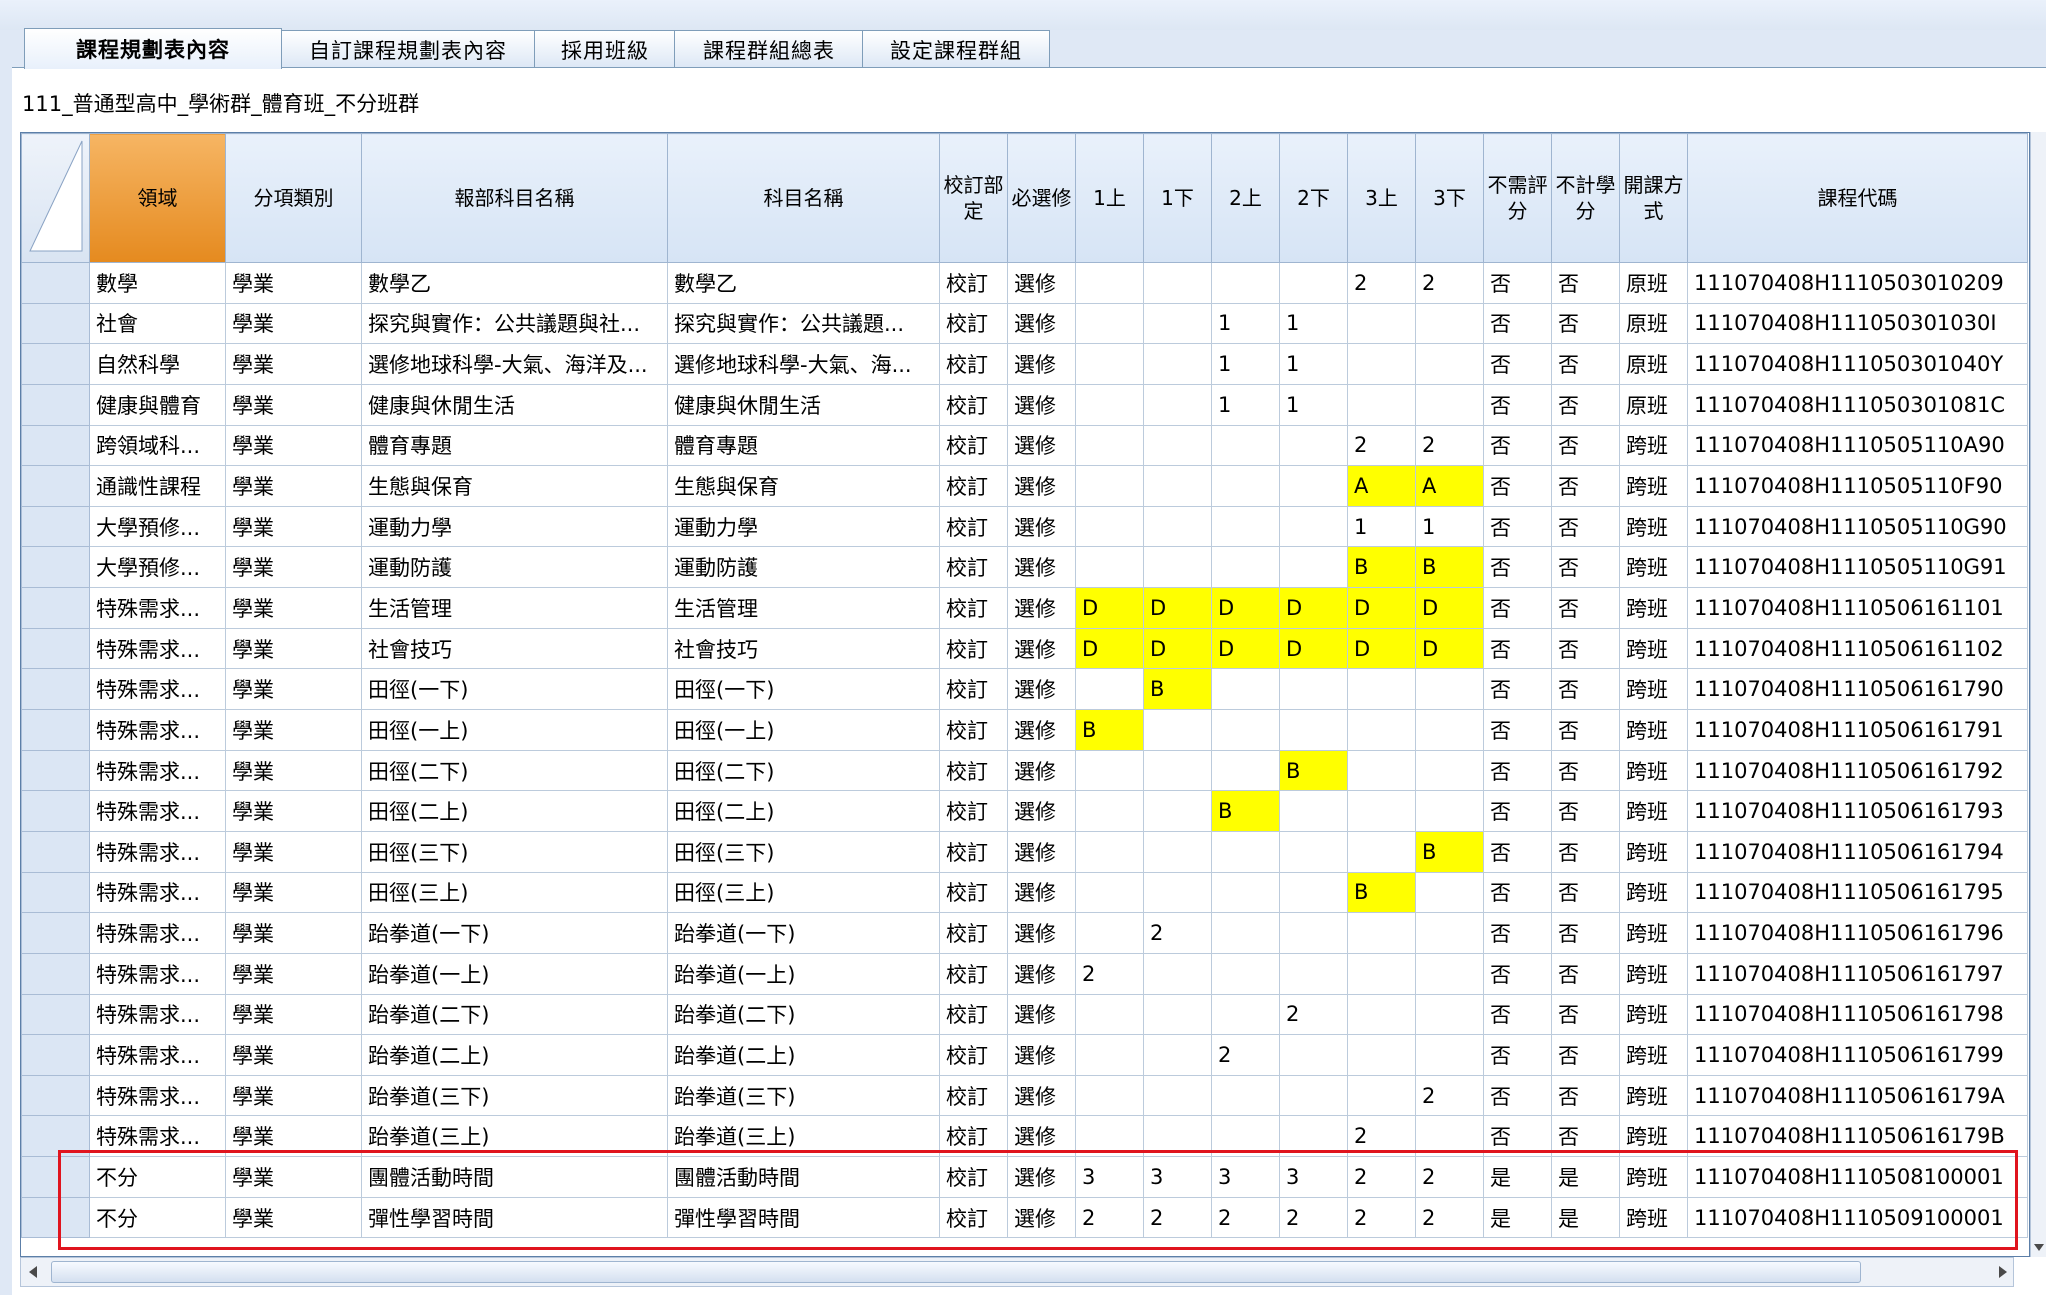 The width and height of the screenshot is (2046, 1295). I want to click on table-cell: 1, so click(1245, 323).